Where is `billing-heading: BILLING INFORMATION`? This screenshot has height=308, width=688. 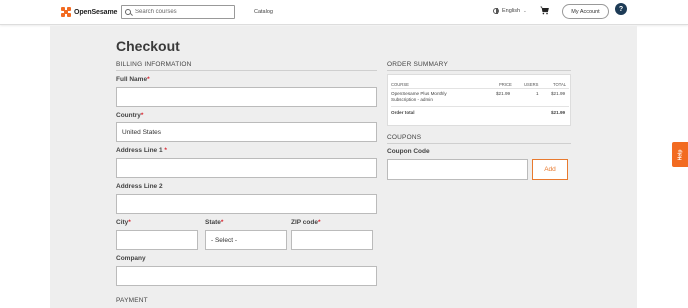
billing-heading: BILLING INFORMATION is located at coordinates (154, 64).